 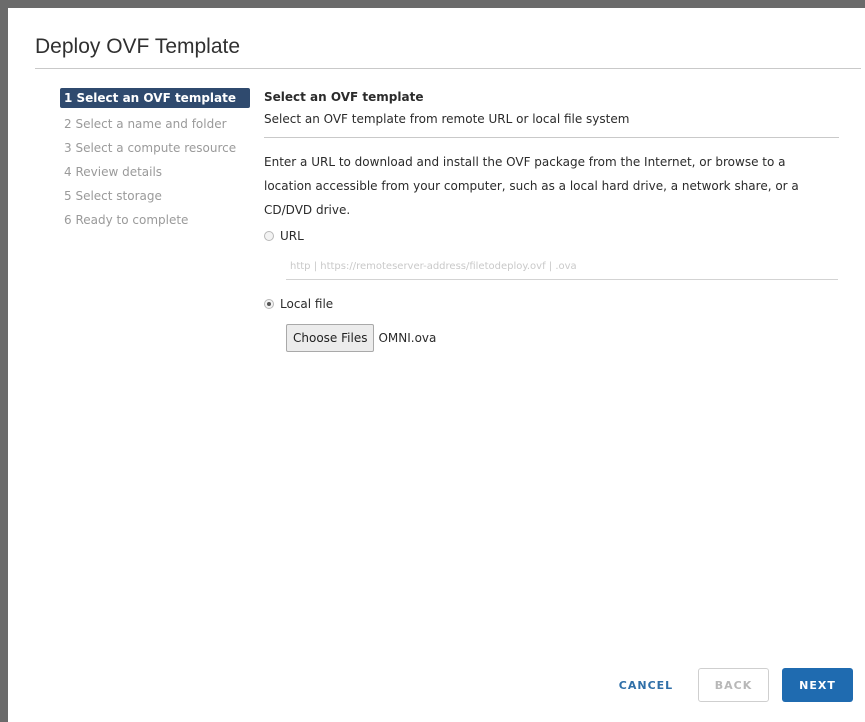 What do you see at coordinates (556, 236) in the screenshot?
I see `url-option-row: URL` at bounding box center [556, 236].